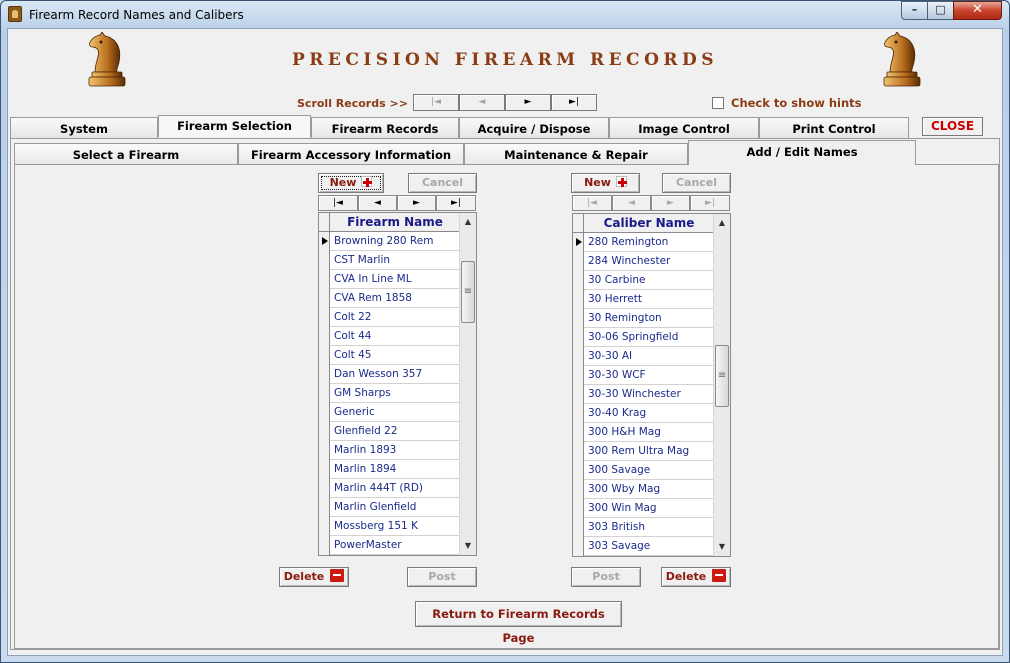 This screenshot has width=1010, height=663. What do you see at coordinates (518, 623) in the screenshot?
I see `return-to-records-button: Return to Firearm Records Page` at bounding box center [518, 623].